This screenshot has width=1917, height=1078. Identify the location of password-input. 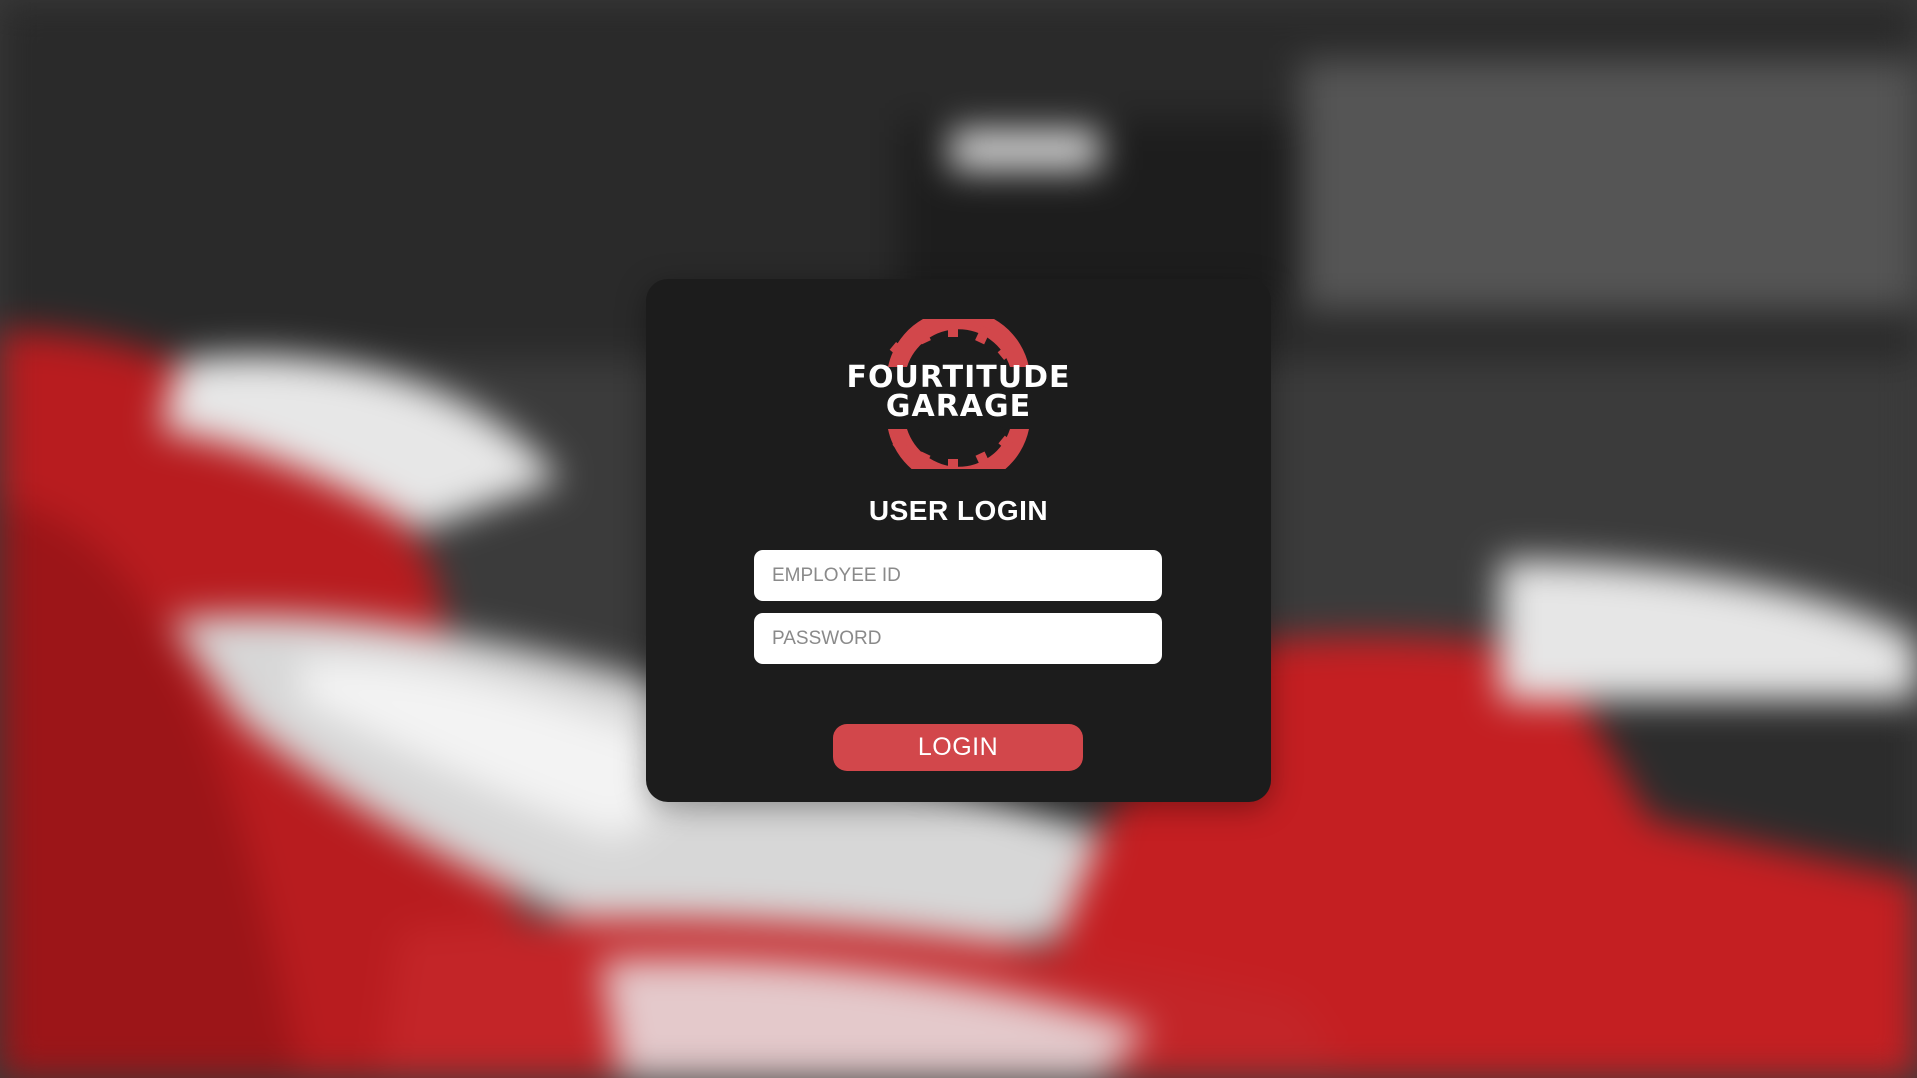
(958, 638).